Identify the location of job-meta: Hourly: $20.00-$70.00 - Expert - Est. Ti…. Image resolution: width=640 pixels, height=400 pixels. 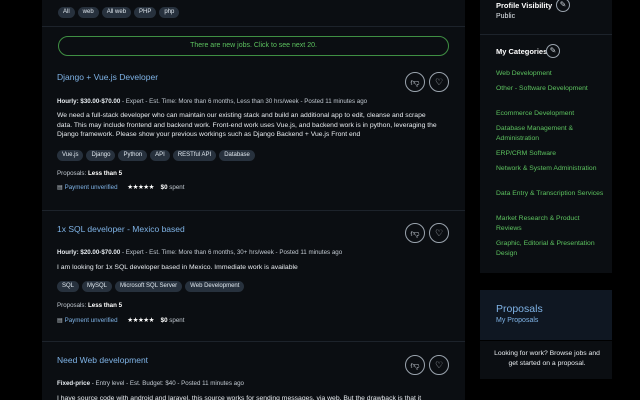
(199, 252).